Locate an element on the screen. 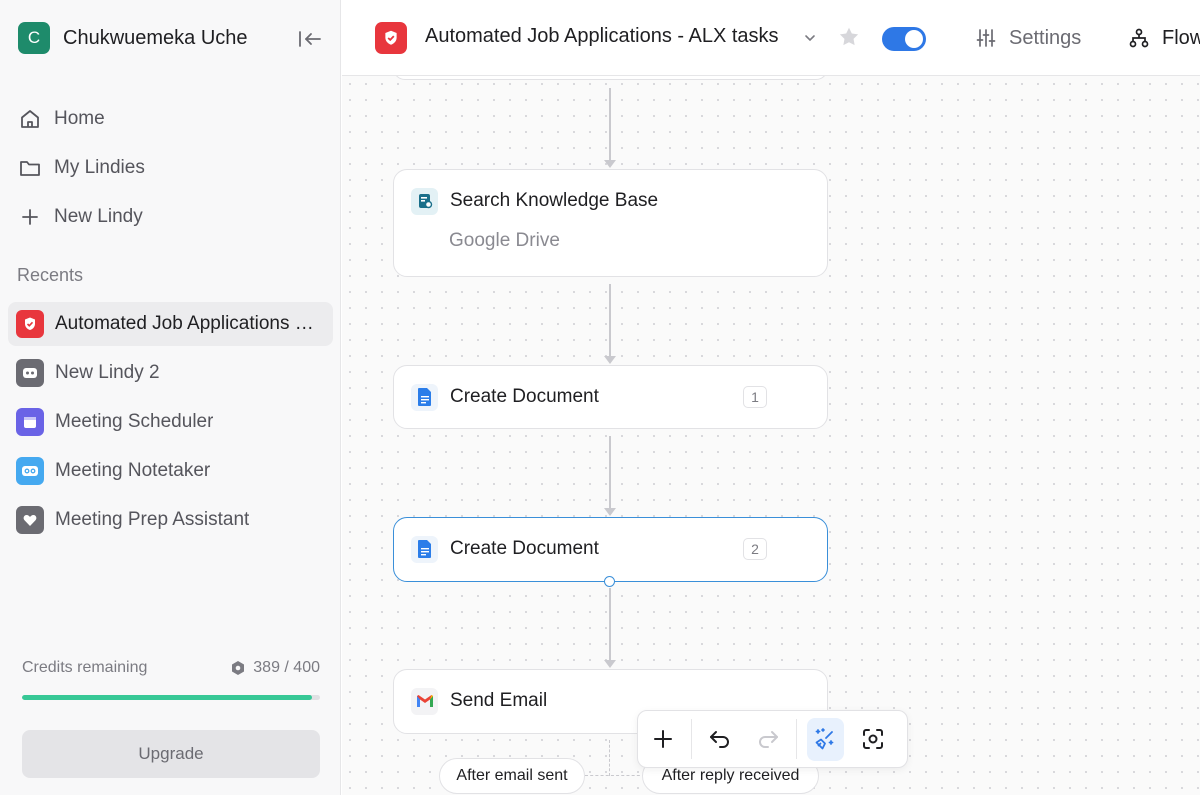 The width and height of the screenshot is (1200, 795). collapse-sidebar-button is located at coordinates (310, 39).